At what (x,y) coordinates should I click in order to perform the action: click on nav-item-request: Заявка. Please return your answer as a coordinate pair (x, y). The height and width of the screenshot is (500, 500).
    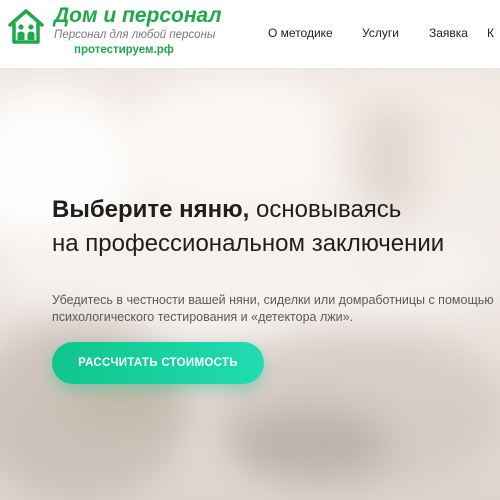
    Looking at the image, I should click on (448, 33).